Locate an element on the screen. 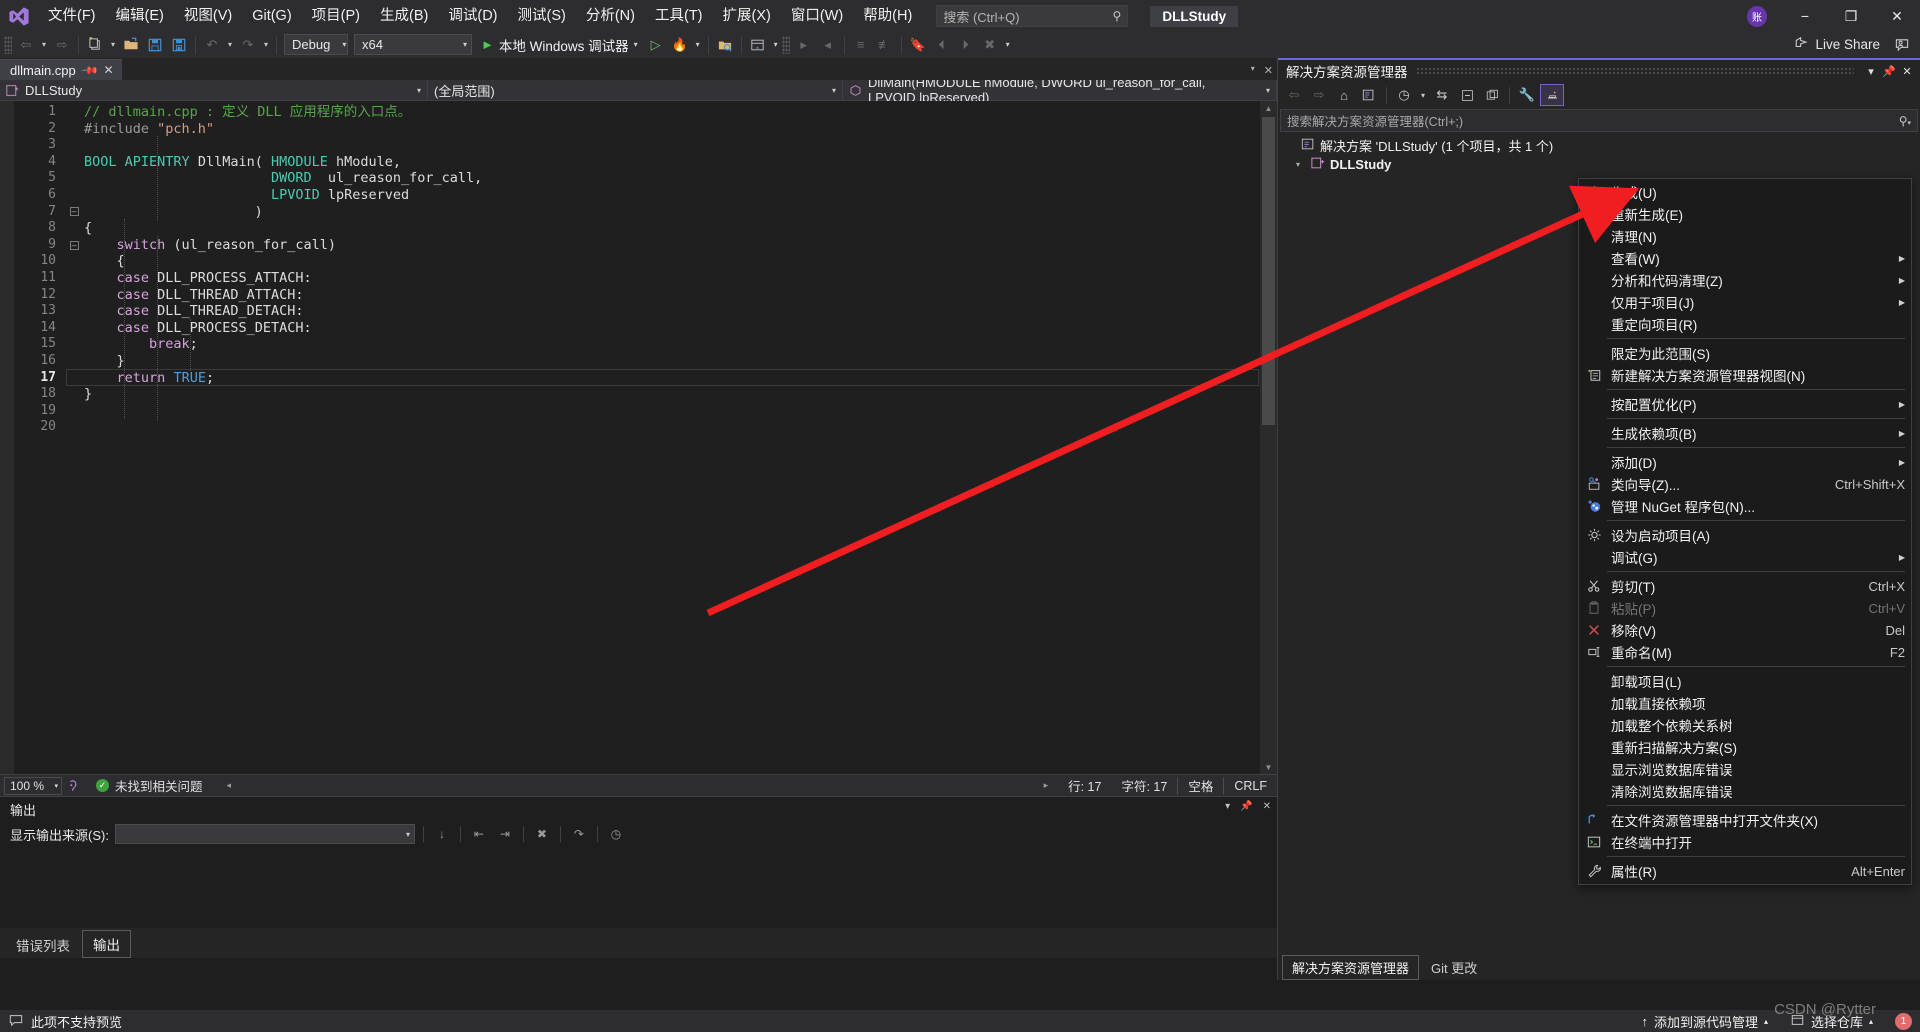  forward-icon: ⇨ is located at coordinates (1319, 95).